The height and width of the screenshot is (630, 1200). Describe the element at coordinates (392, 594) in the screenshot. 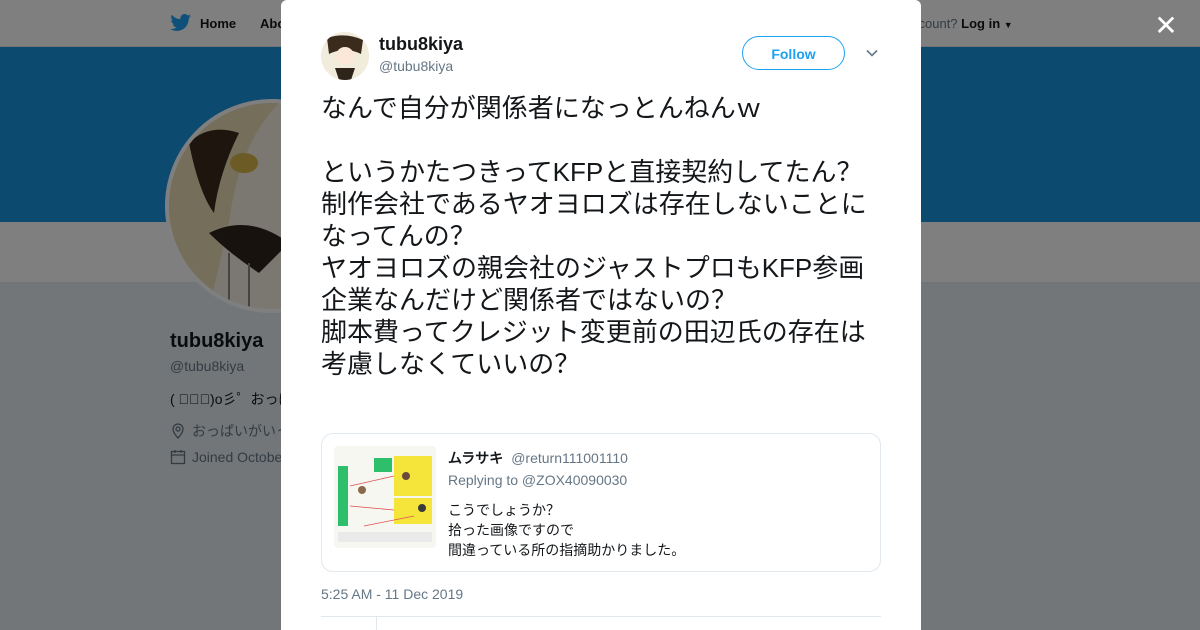

I see `tweet-timestamp: 5:25 AM - 11 Dec 2019` at that location.